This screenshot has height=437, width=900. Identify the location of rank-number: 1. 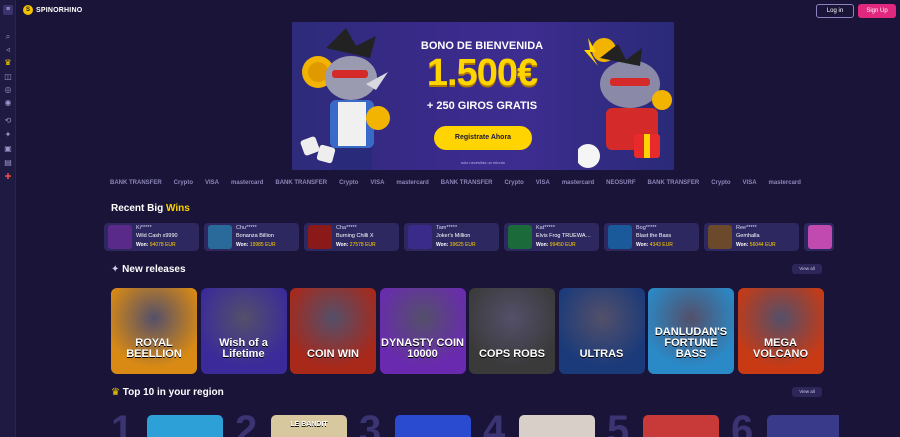
(122, 423).